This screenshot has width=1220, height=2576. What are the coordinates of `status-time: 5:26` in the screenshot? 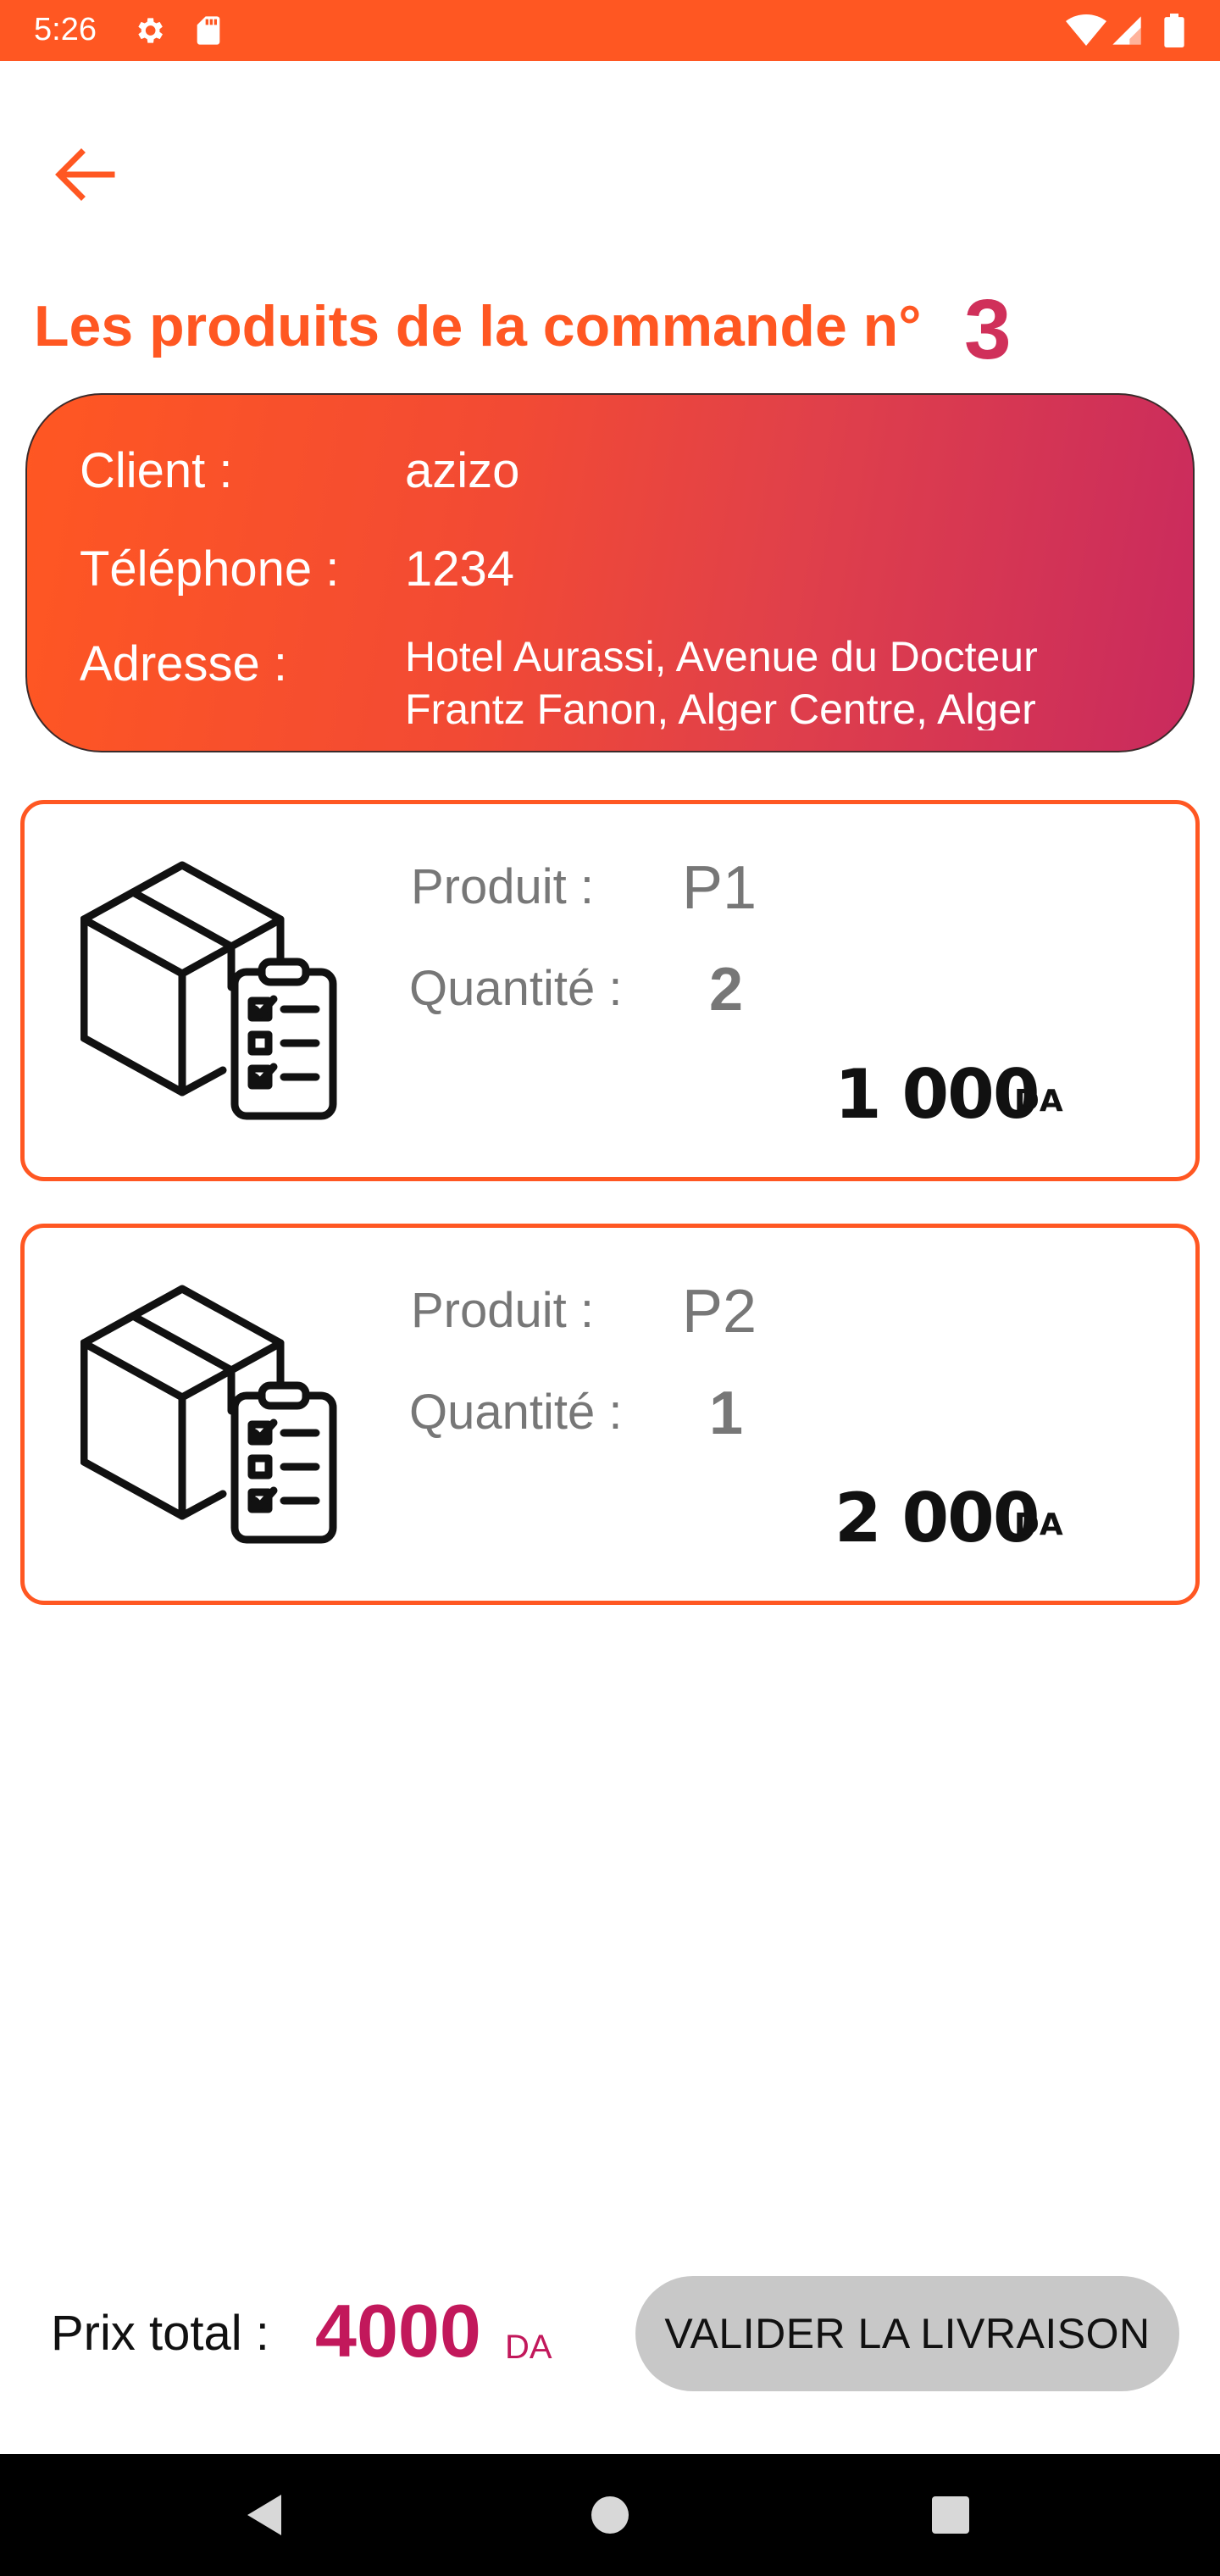 It's located at (65, 29).